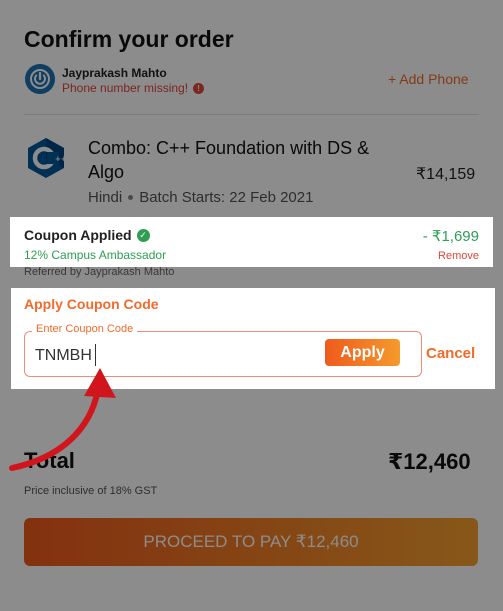 The image size is (503, 611). I want to click on phone-missing-notice: Phone number missing! !, so click(133, 88).